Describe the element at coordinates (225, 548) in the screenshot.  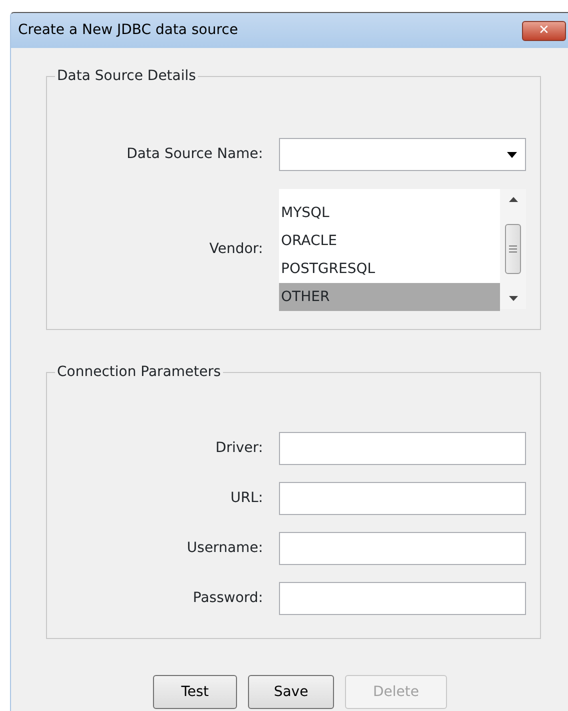
I see `field-label: Username:` at that location.